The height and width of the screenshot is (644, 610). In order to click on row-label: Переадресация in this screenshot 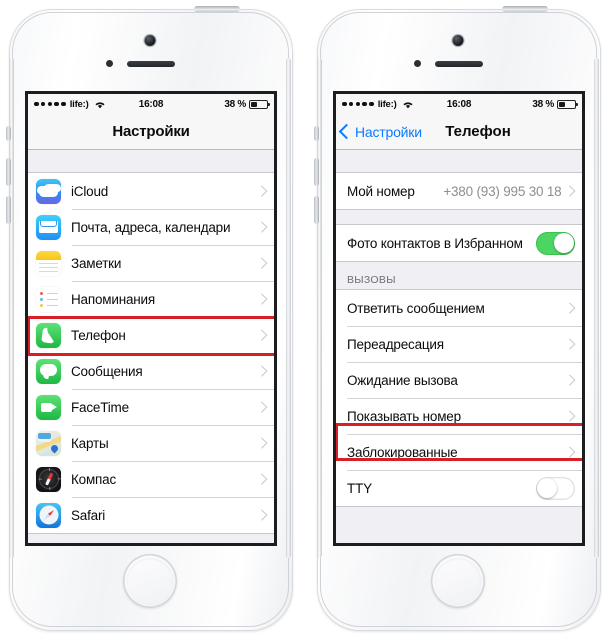, I will do `click(395, 344)`.